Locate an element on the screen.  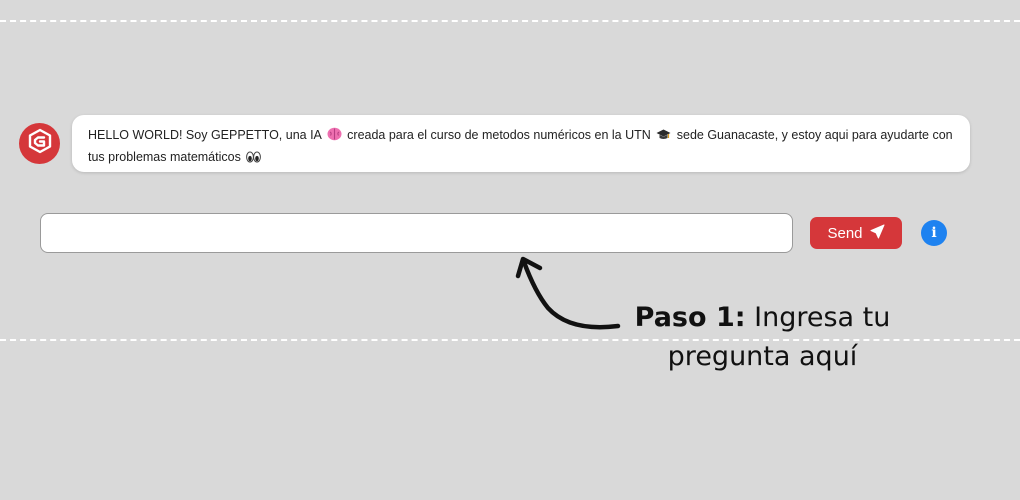
question-input is located at coordinates (416, 233).